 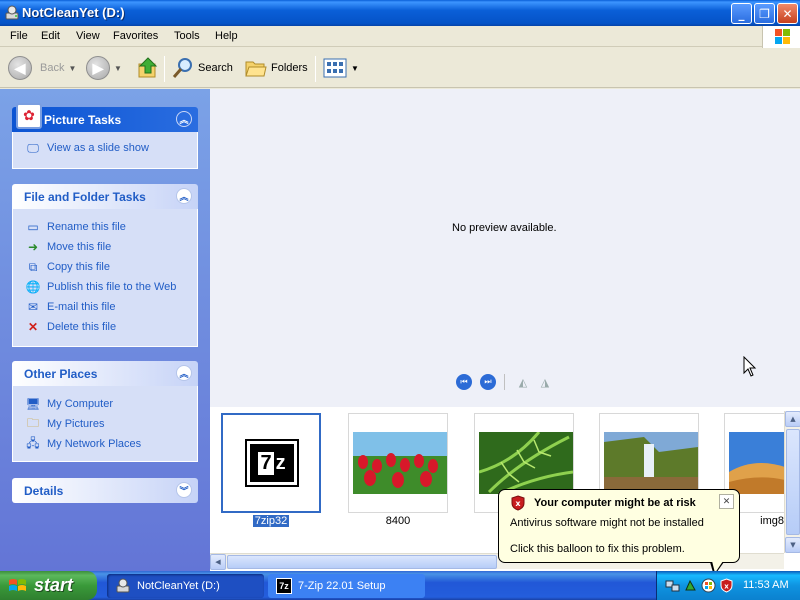 I want to click on details-panel: Details ︾, so click(x=105, y=490).